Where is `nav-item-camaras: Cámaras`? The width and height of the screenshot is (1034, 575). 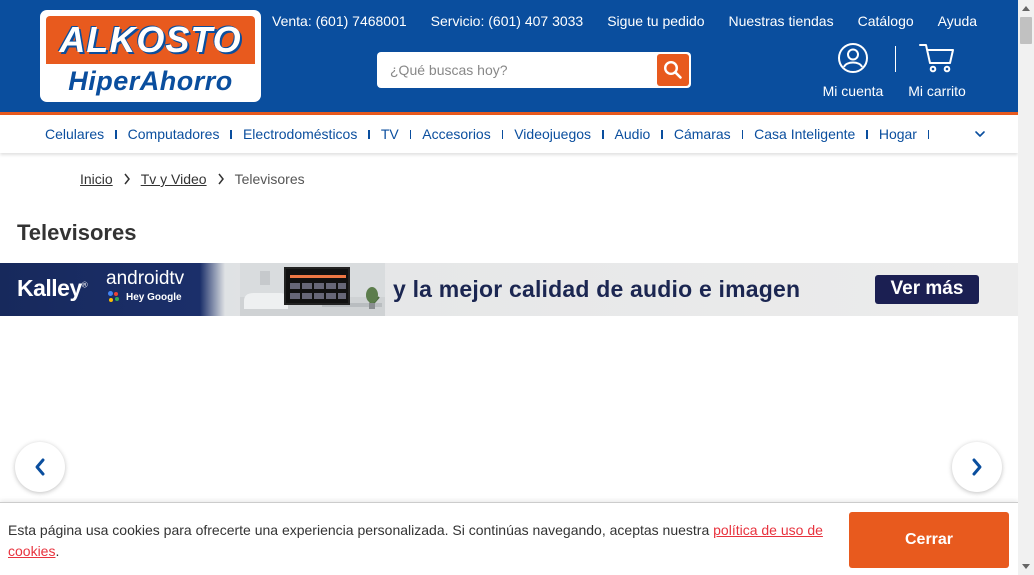
nav-item-camaras: Cámaras is located at coordinates (714, 134).